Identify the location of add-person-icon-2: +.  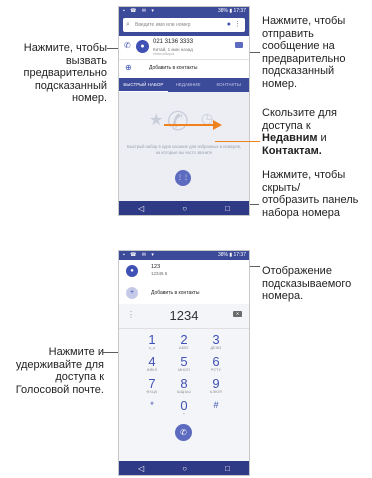
(132, 293).